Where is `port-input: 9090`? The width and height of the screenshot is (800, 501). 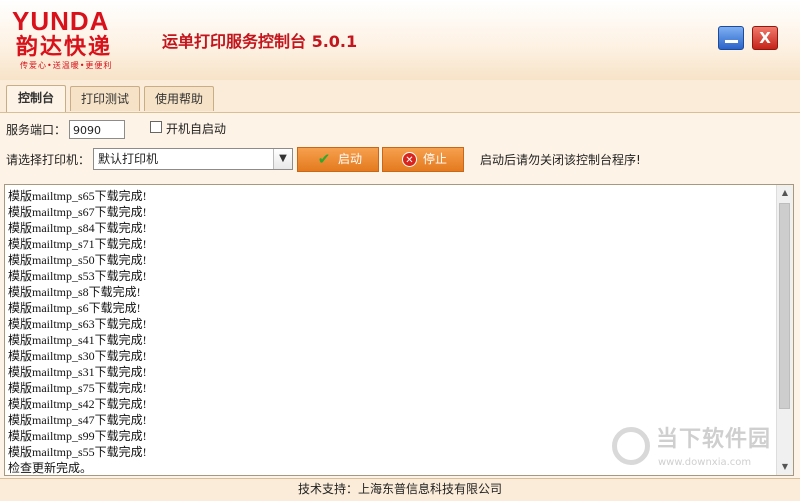 port-input: 9090 is located at coordinates (97, 129).